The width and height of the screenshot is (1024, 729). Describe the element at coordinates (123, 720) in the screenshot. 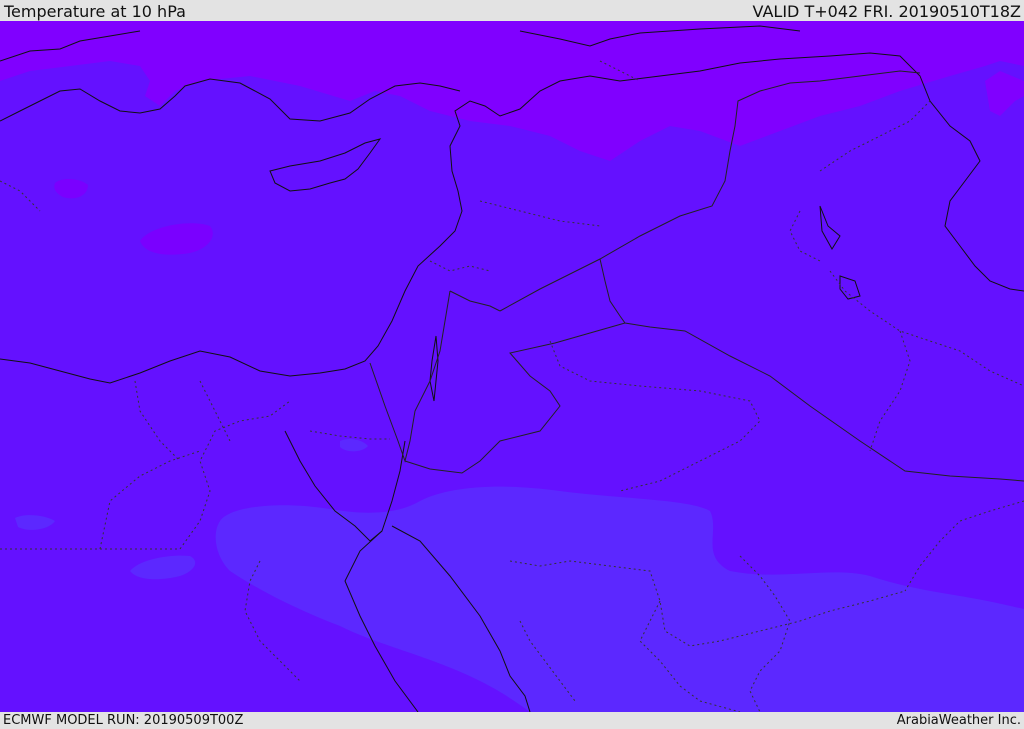

I see `model-run-label: ECMWF MODEL RUN: 20190509T00Z` at that location.